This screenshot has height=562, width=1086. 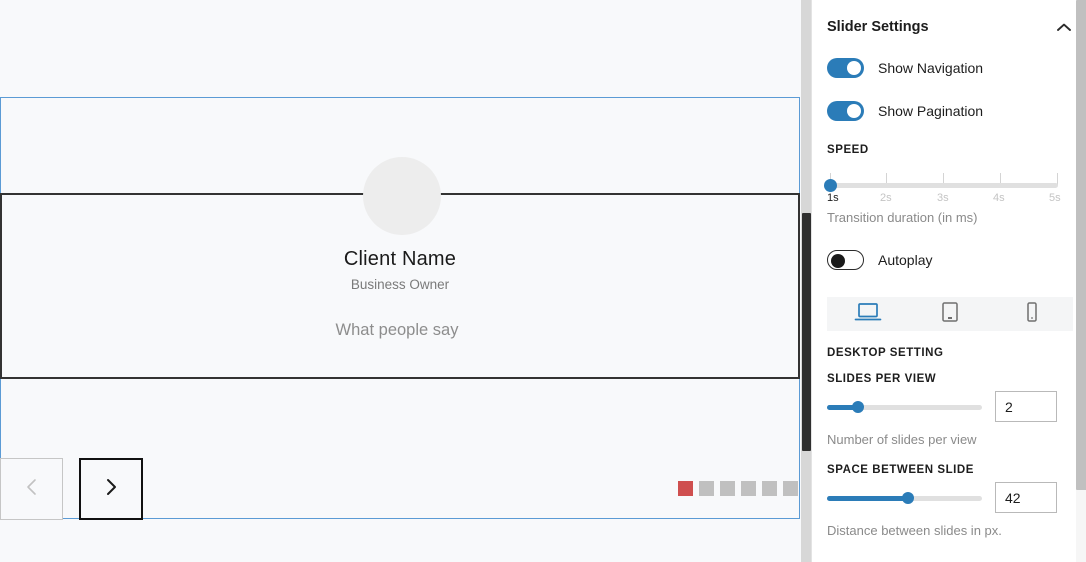 I want to click on speed-tick-labels: 1s 2s 3s 4s 5s, so click(x=944, y=199).